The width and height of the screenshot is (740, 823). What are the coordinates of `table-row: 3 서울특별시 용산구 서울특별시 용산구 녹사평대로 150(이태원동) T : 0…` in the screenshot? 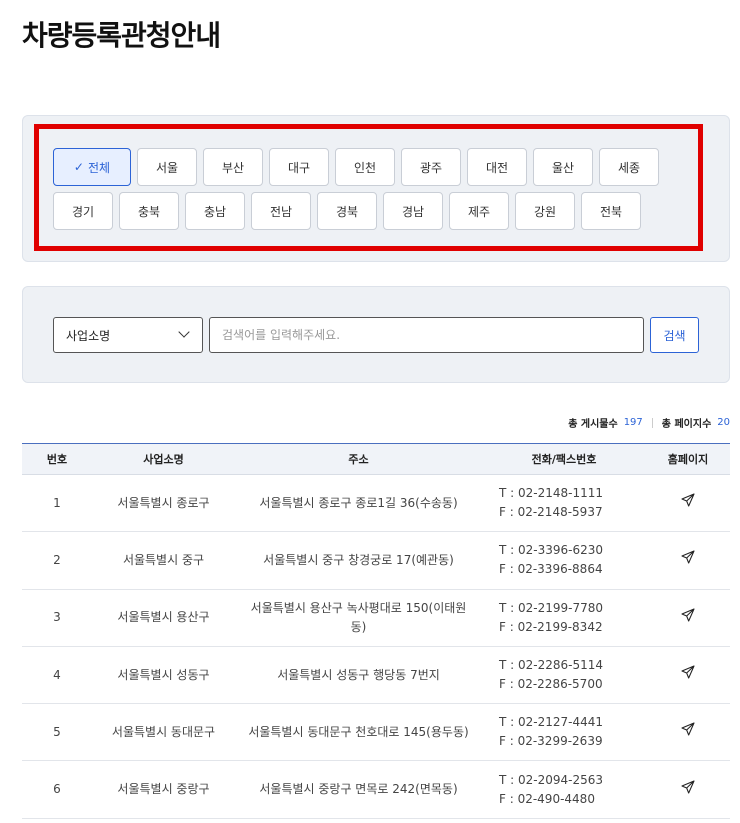 It's located at (376, 618).